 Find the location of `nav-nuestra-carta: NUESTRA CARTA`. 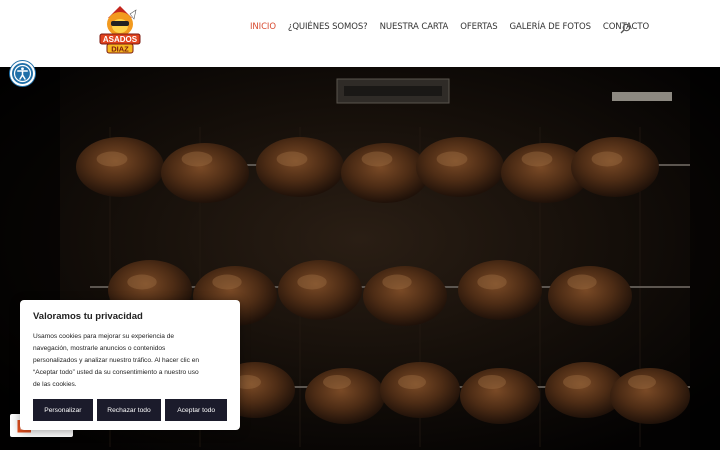

nav-nuestra-carta: NUESTRA CARTA is located at coordinates (414, 27).